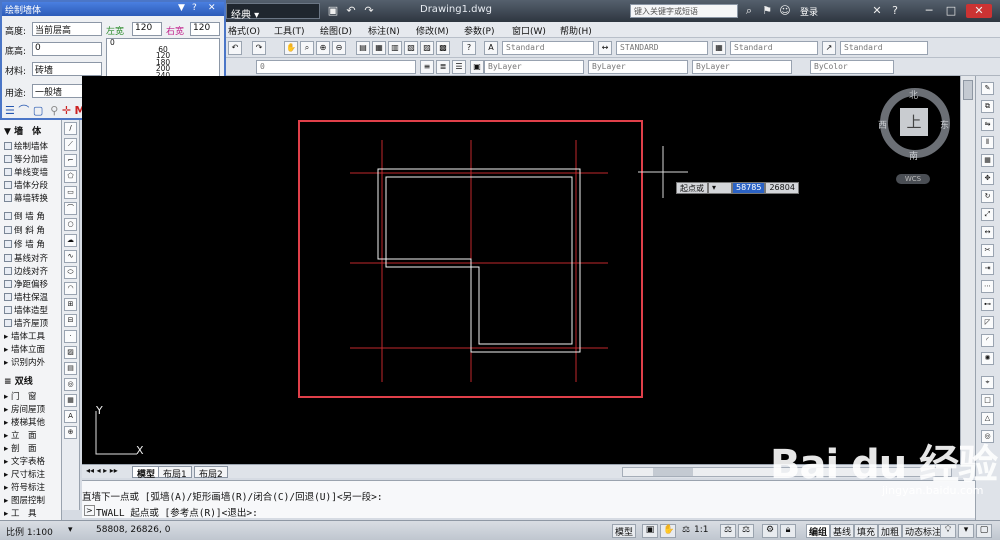 This screenshot has width=1000, height=540. What do you see at coordinates (70, 160) in the screenshot?
I see `polyline-icon: ⌐` at bounding box center [70, 160].